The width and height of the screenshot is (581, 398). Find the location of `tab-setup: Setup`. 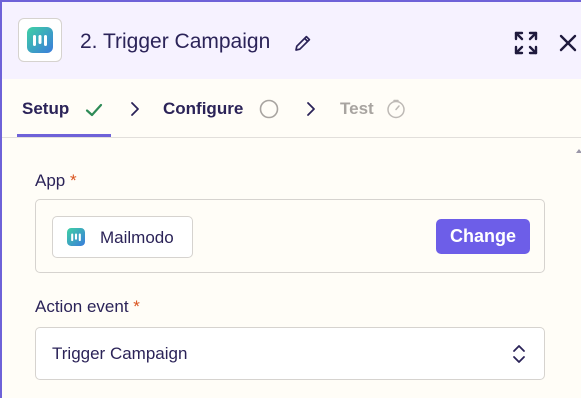

tab-setup: Setup is located at coordinates (45, 109).